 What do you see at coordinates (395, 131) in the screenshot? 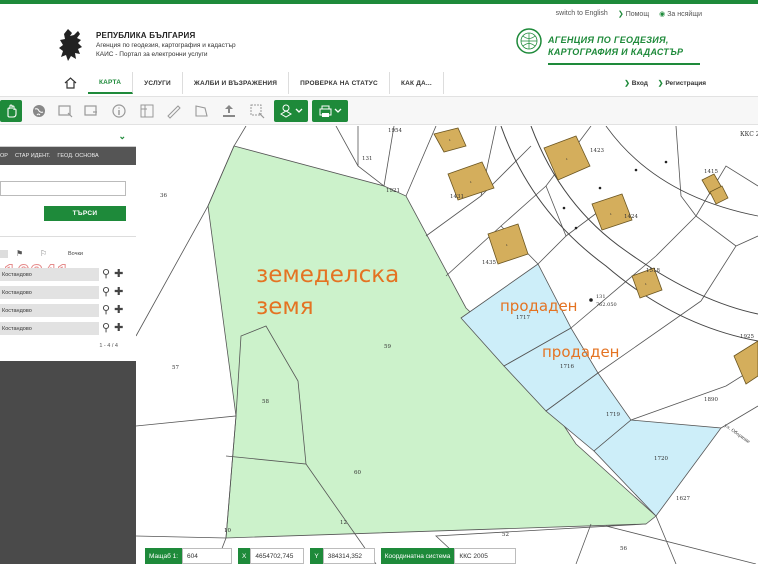
I see `label-1954: 1954` at bounding box center [395, 131].